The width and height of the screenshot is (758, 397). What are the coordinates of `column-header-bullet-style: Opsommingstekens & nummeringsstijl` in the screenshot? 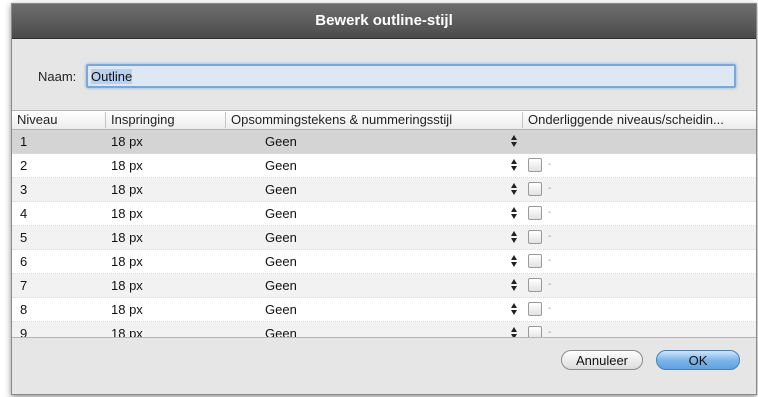 It's located at (338, 120).